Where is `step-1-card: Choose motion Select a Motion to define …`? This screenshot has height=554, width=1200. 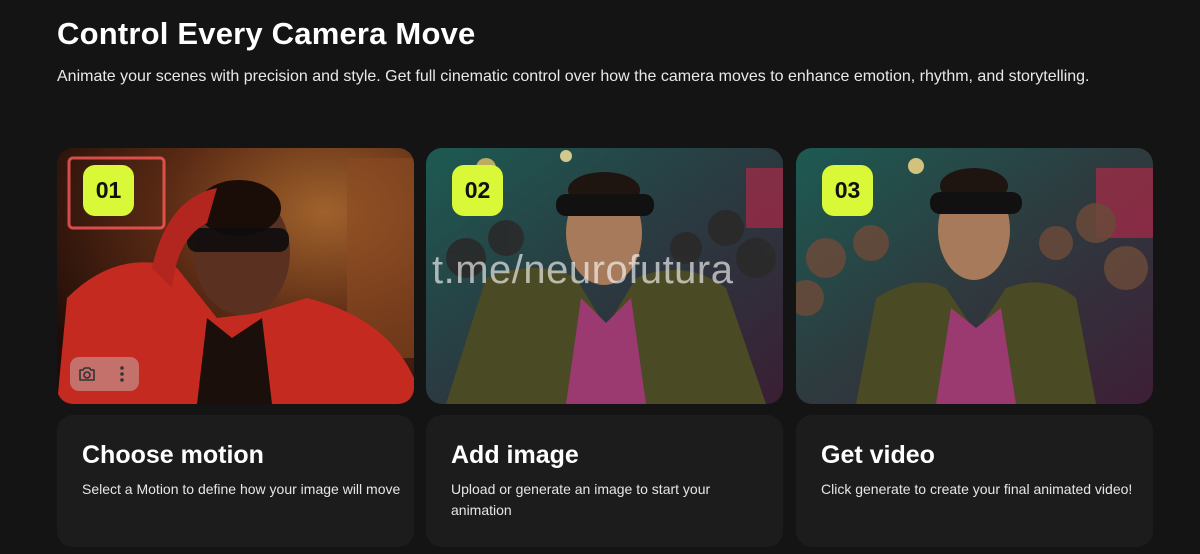 step-1-card: Choose motion Select a Motion to define … is located at coordinates (235, 481).